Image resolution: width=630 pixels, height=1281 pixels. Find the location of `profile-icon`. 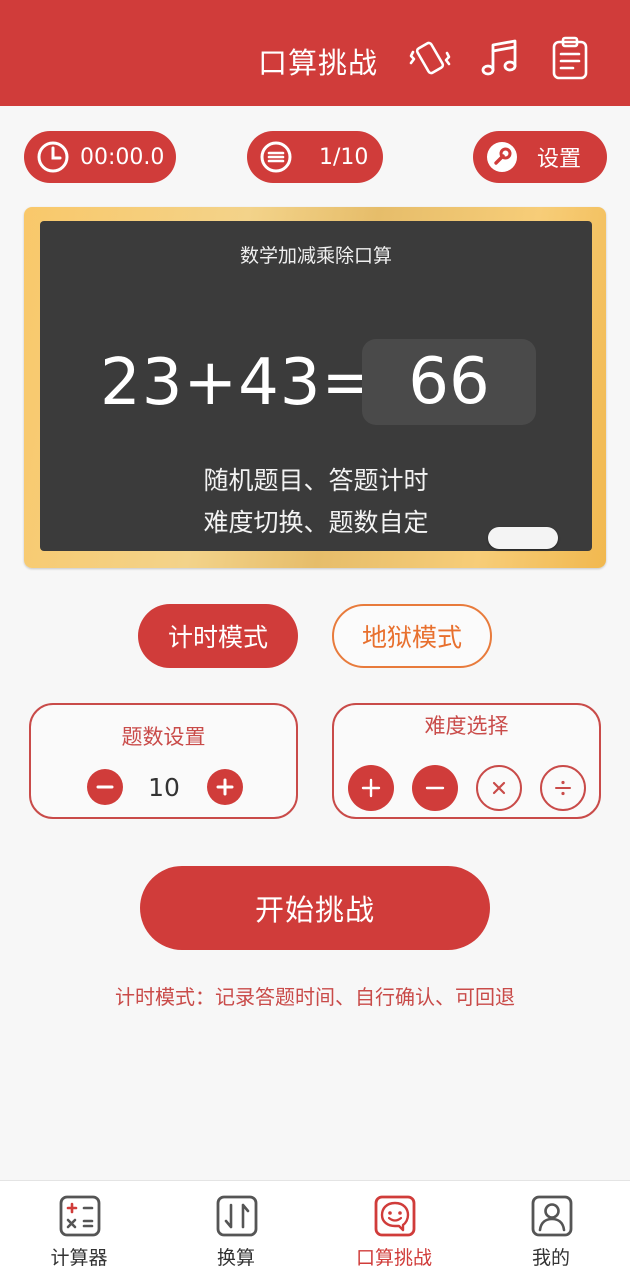

profile-icon is located at coordinates (552, 1216).